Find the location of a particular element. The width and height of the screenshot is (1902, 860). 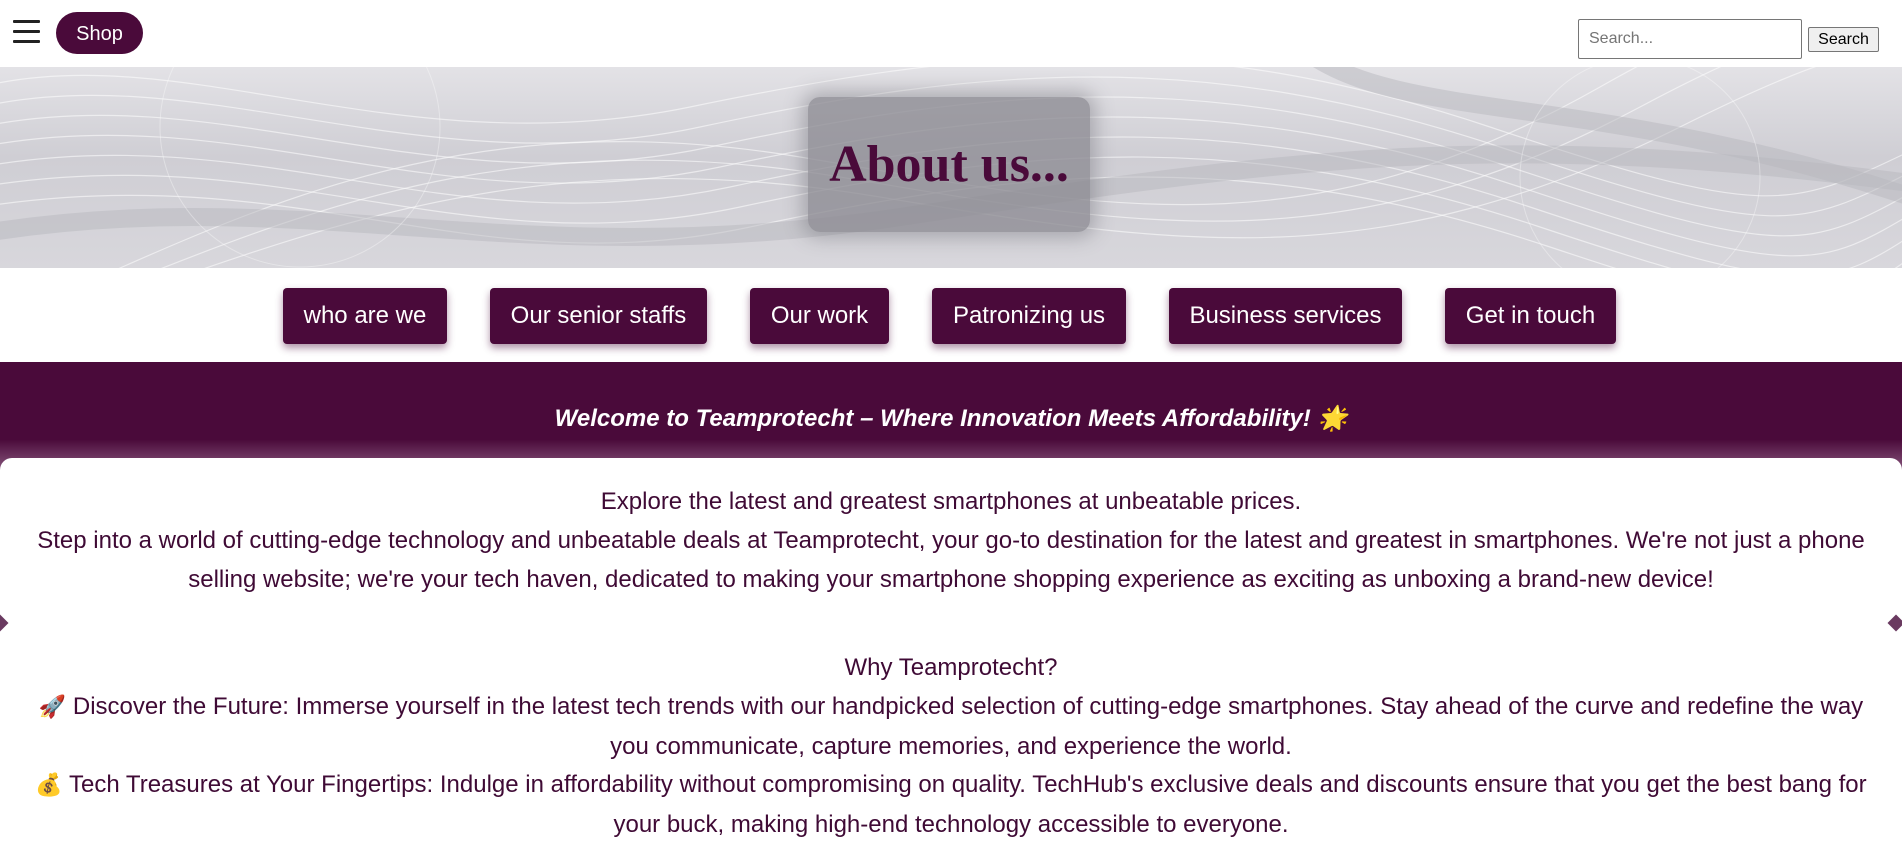

why-heading: Why Teamprotecht? is located at coordinates (951, 667).